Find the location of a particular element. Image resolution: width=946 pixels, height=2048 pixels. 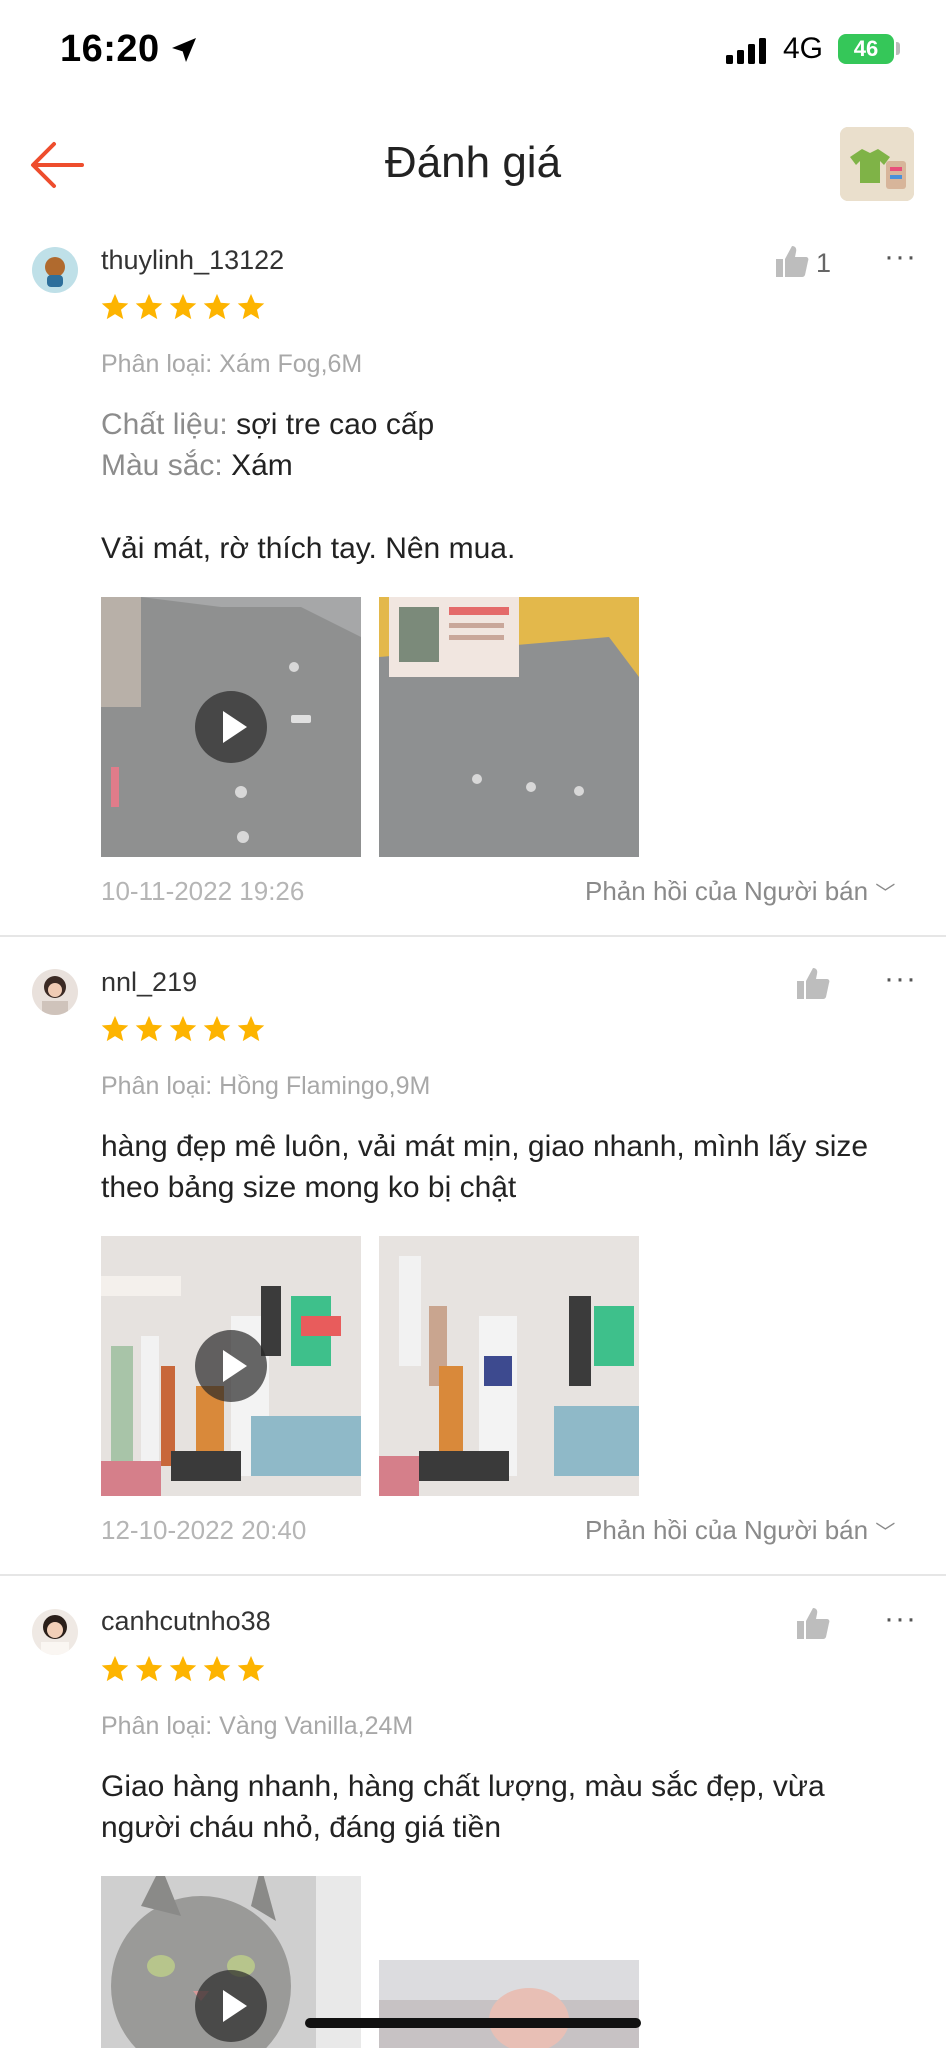

review-date: 10-11-2022 19:26 is located at coordinates (203, 891).